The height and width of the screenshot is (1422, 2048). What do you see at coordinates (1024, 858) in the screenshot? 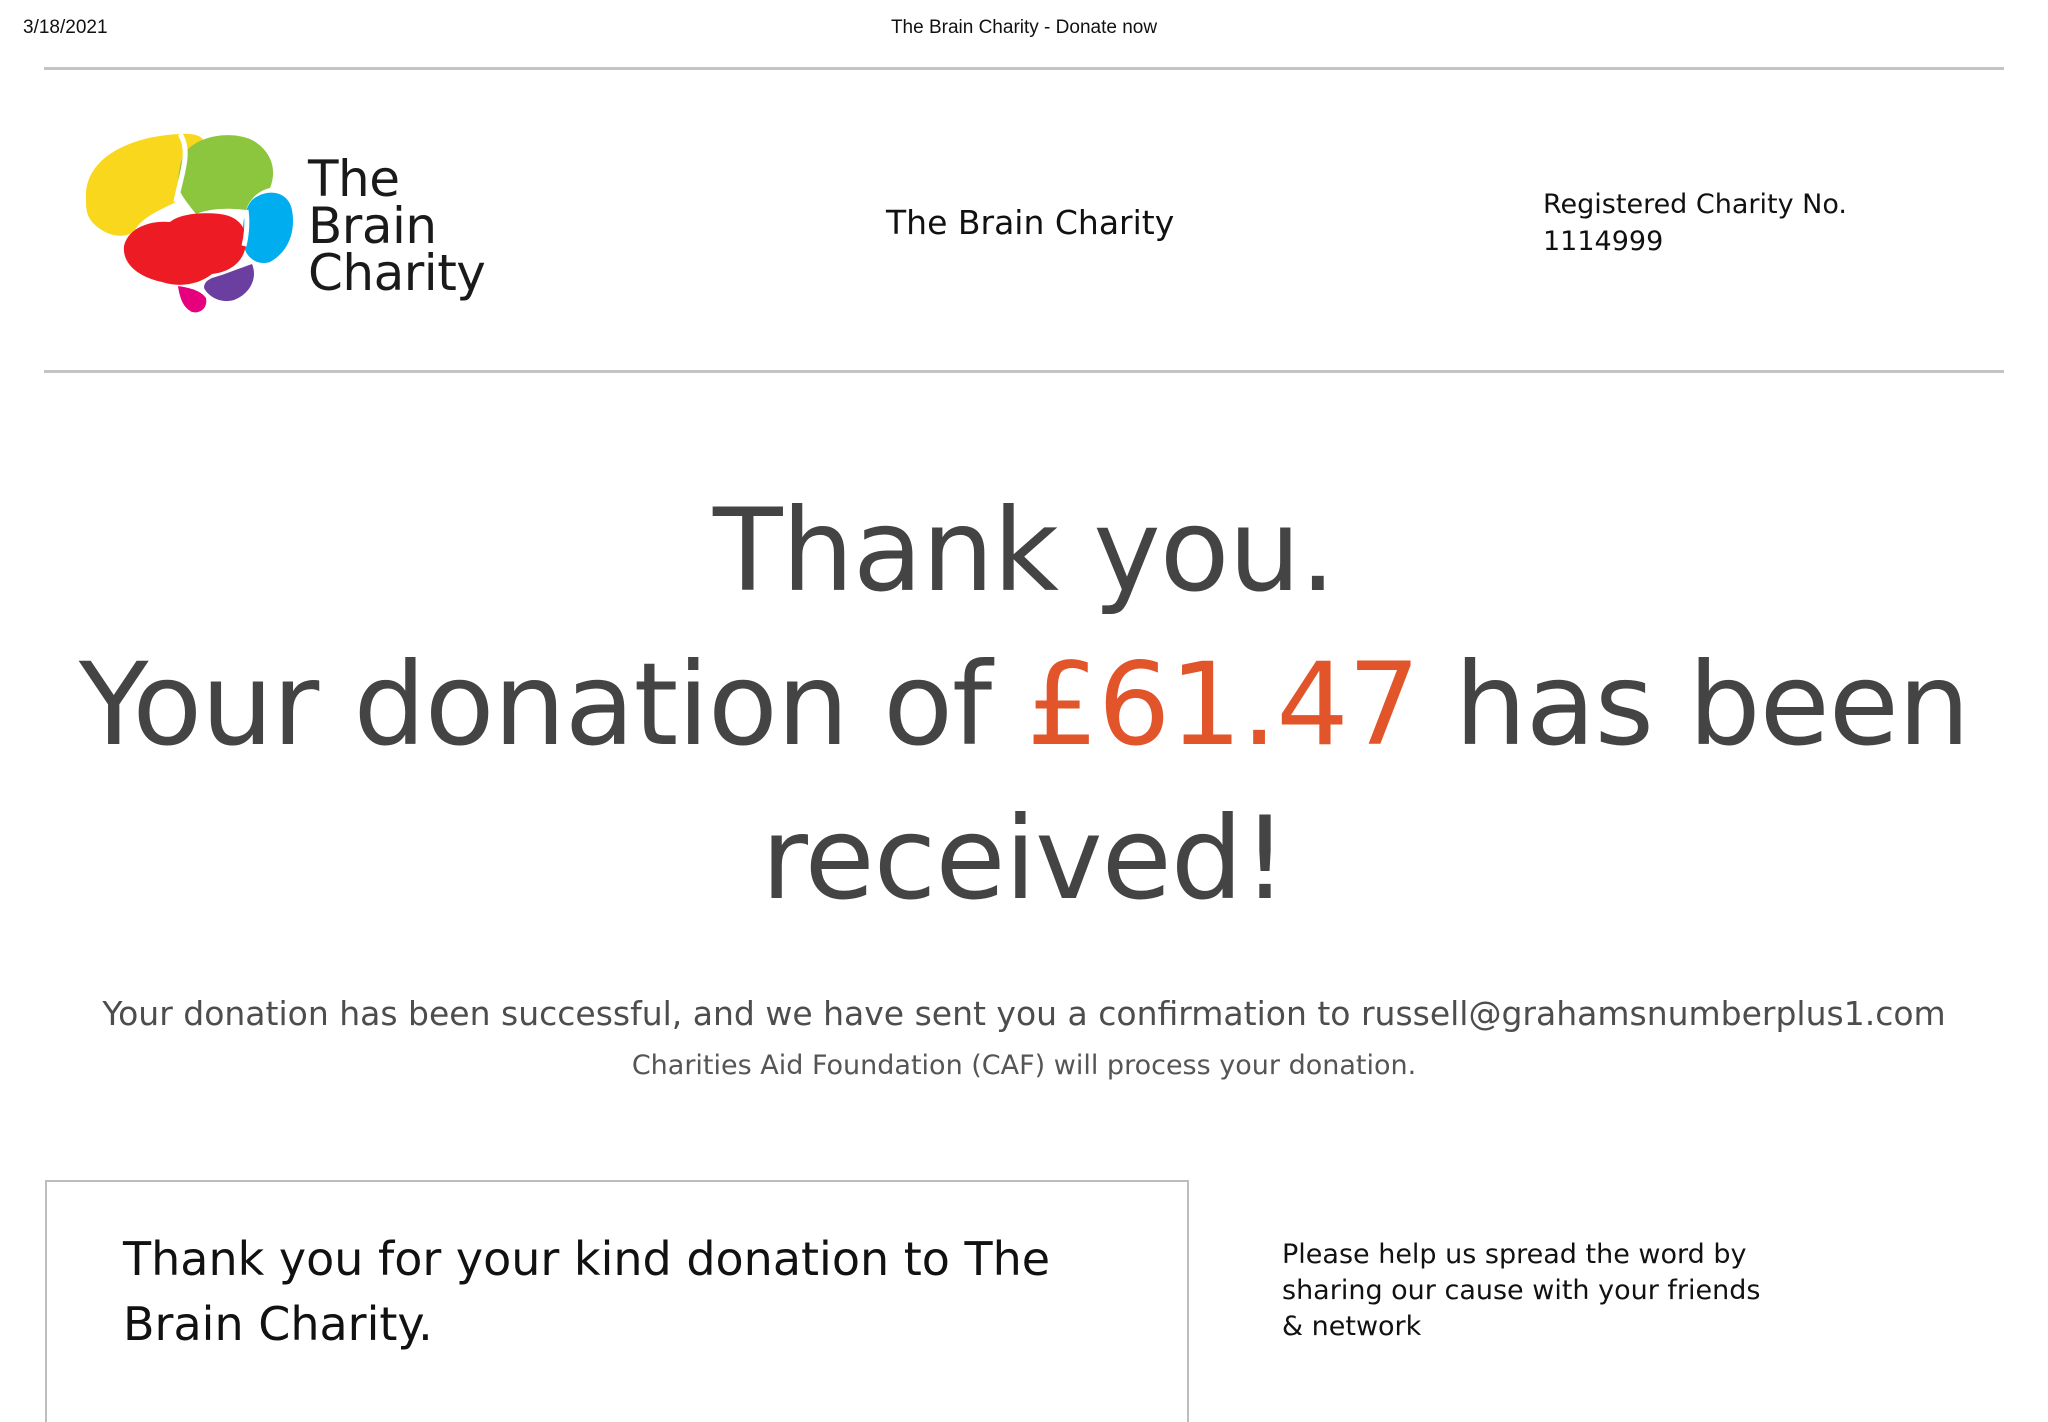
I see `hero-line-3: received!` at bounding box center [1024, 858].